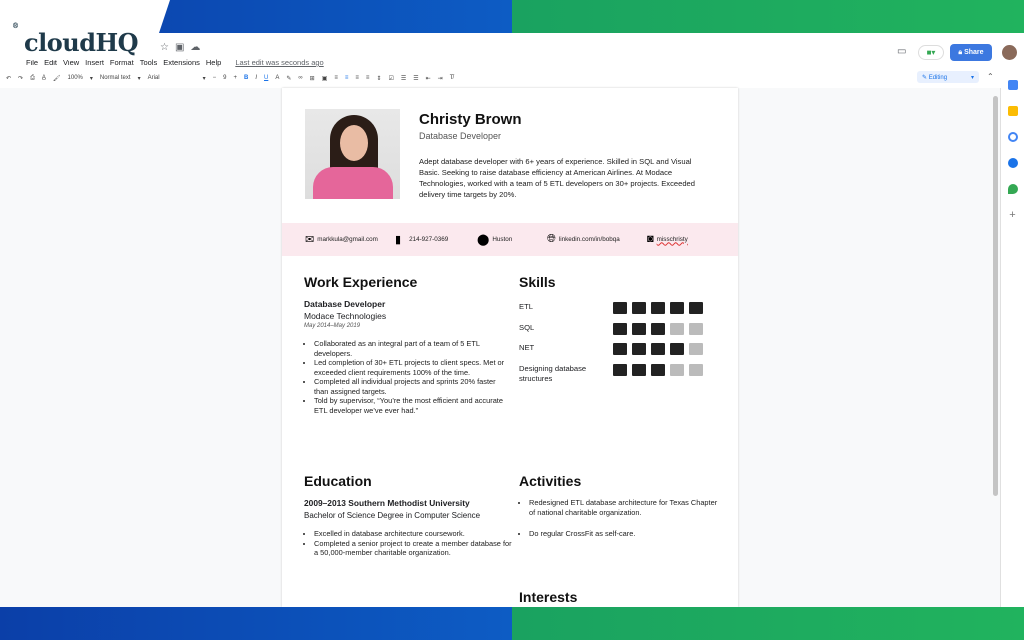 This screenshot has height=640, width=1024. Describe the element at coordinates (246, 78) in the screenshot. I see `bold-icon: B` at that location.